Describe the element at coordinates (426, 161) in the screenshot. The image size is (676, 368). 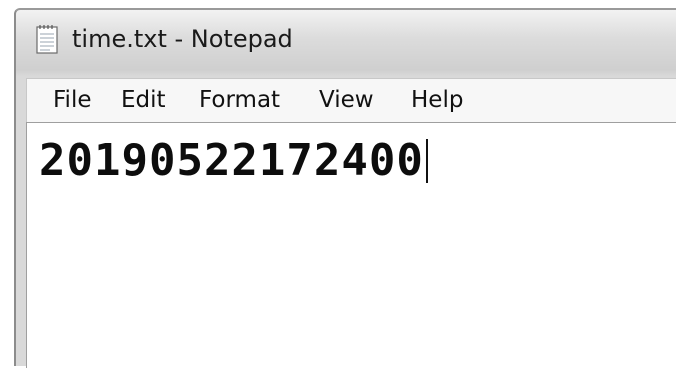
I see `text-caret` at that location.